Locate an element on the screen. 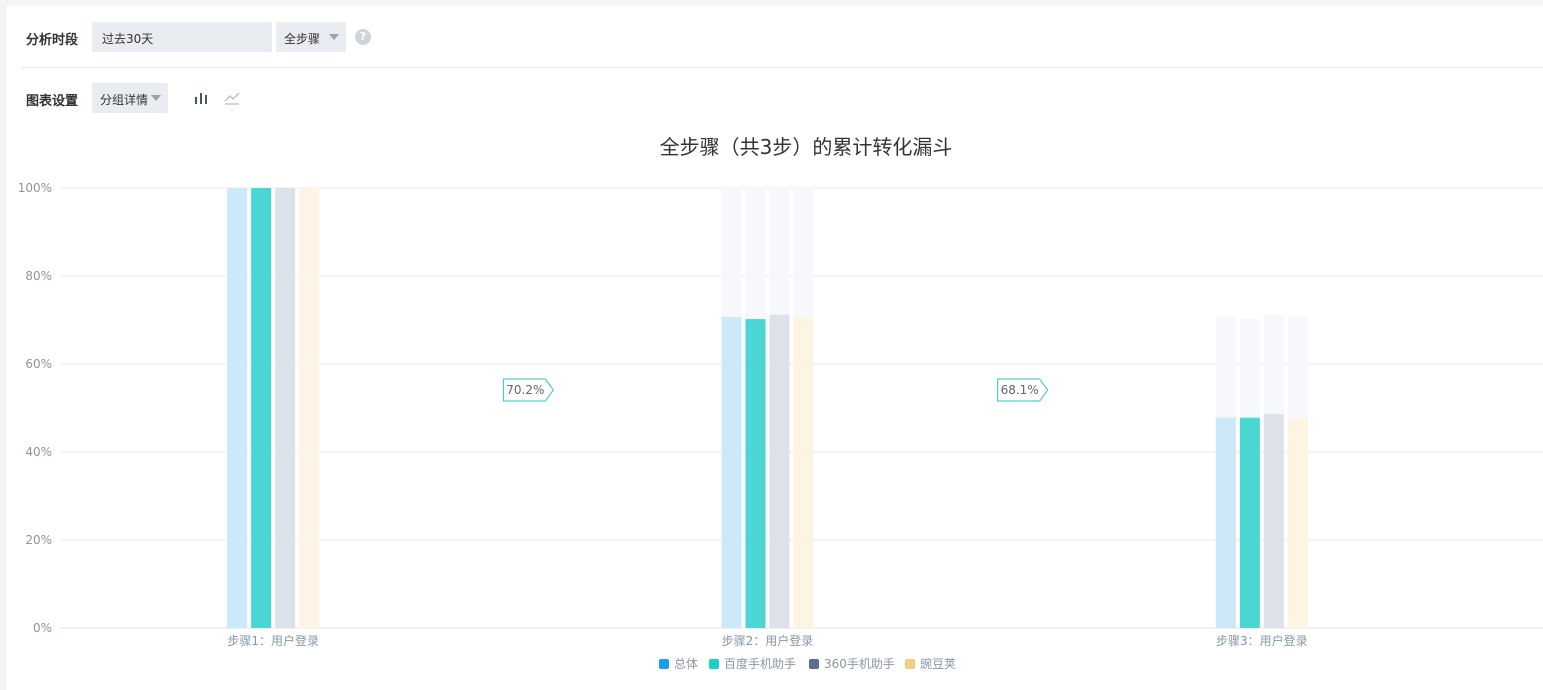 This screenshot has width=1543, height=690. label-layer: 步骤1：用户登录 步骤2：用户登录 步骤3：用户登录 is located at coordinates (767, 640).